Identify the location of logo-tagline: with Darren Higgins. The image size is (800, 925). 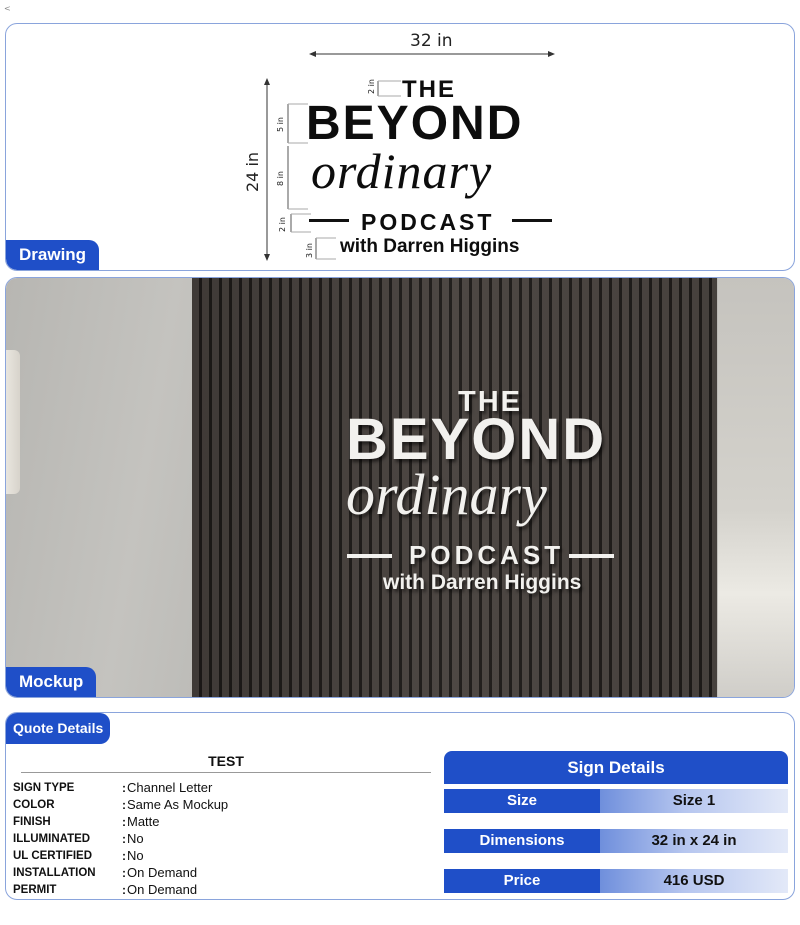
(430, 246).